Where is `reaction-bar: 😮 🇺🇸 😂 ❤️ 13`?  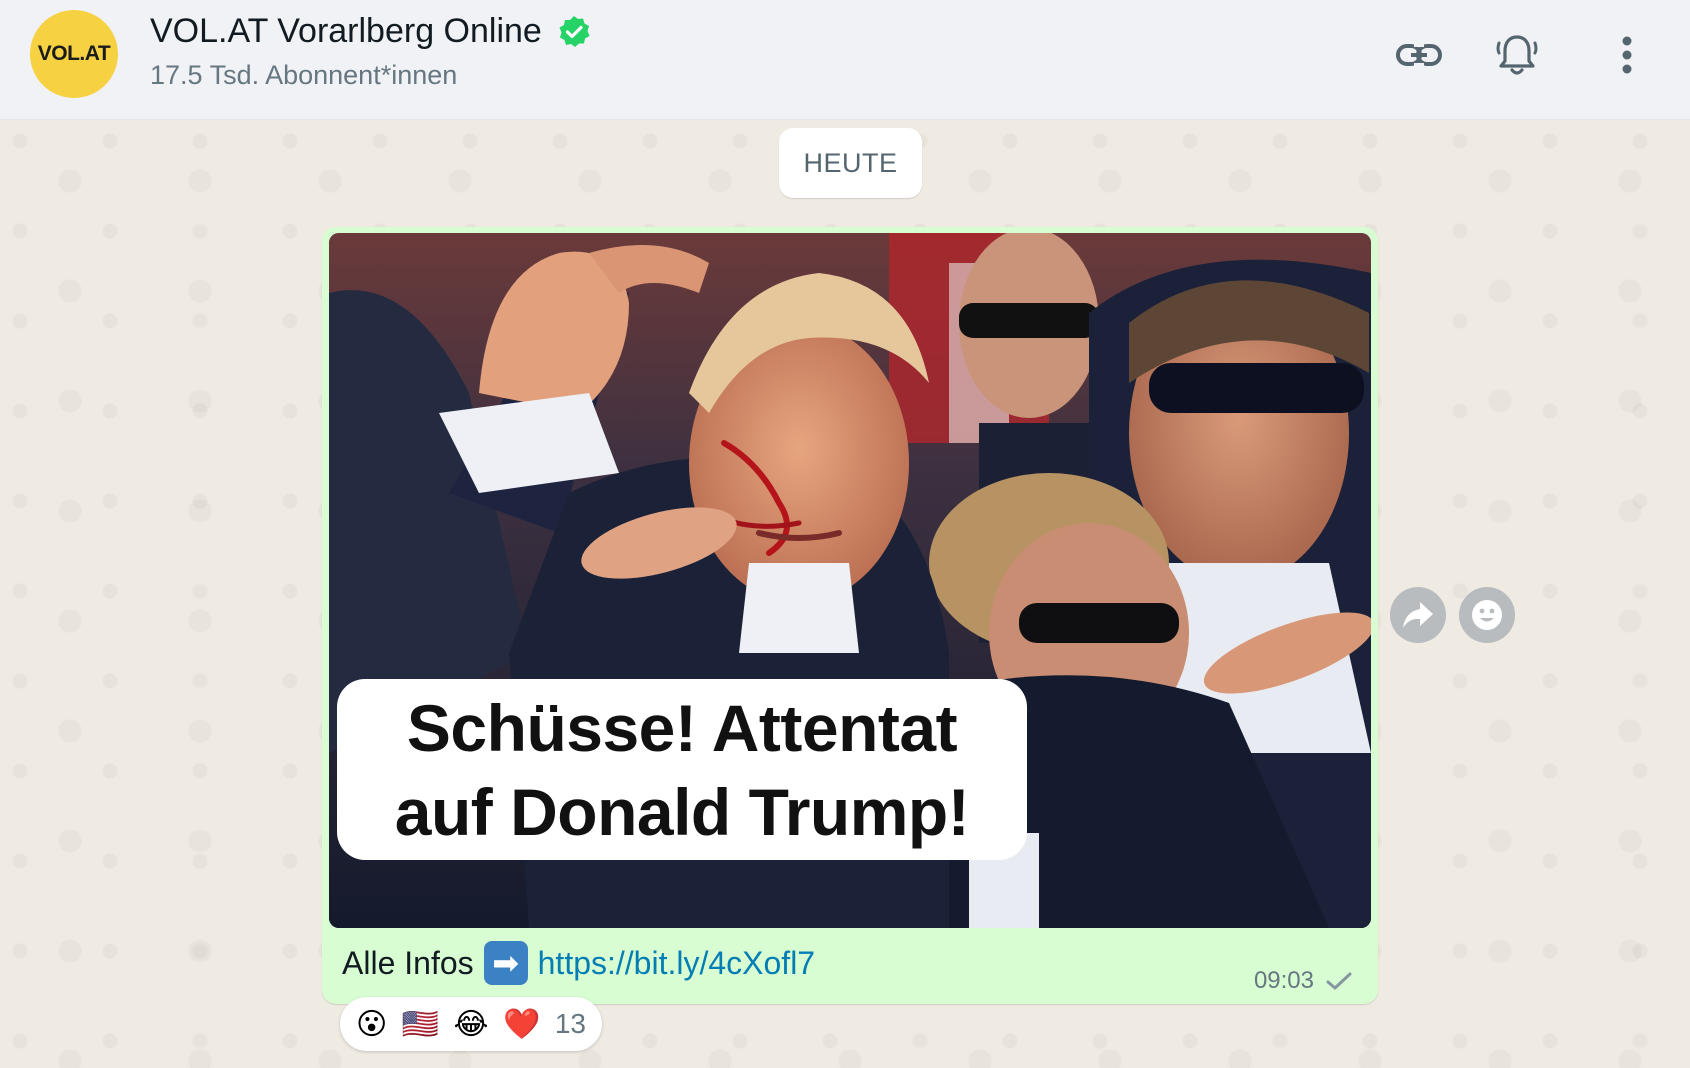
reaction-bar: 😮 🇺🇸 😂 ❤️ 13 is located at coordinates (471, 1024).